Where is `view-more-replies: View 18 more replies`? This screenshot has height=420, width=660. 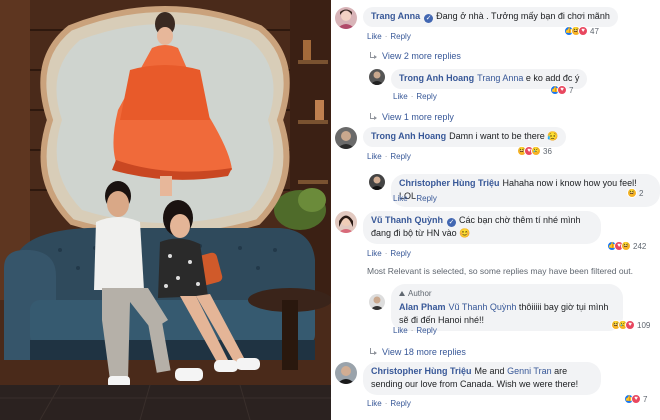
view-more-replies: View 18 more replies is located at coordinates (417, 352).